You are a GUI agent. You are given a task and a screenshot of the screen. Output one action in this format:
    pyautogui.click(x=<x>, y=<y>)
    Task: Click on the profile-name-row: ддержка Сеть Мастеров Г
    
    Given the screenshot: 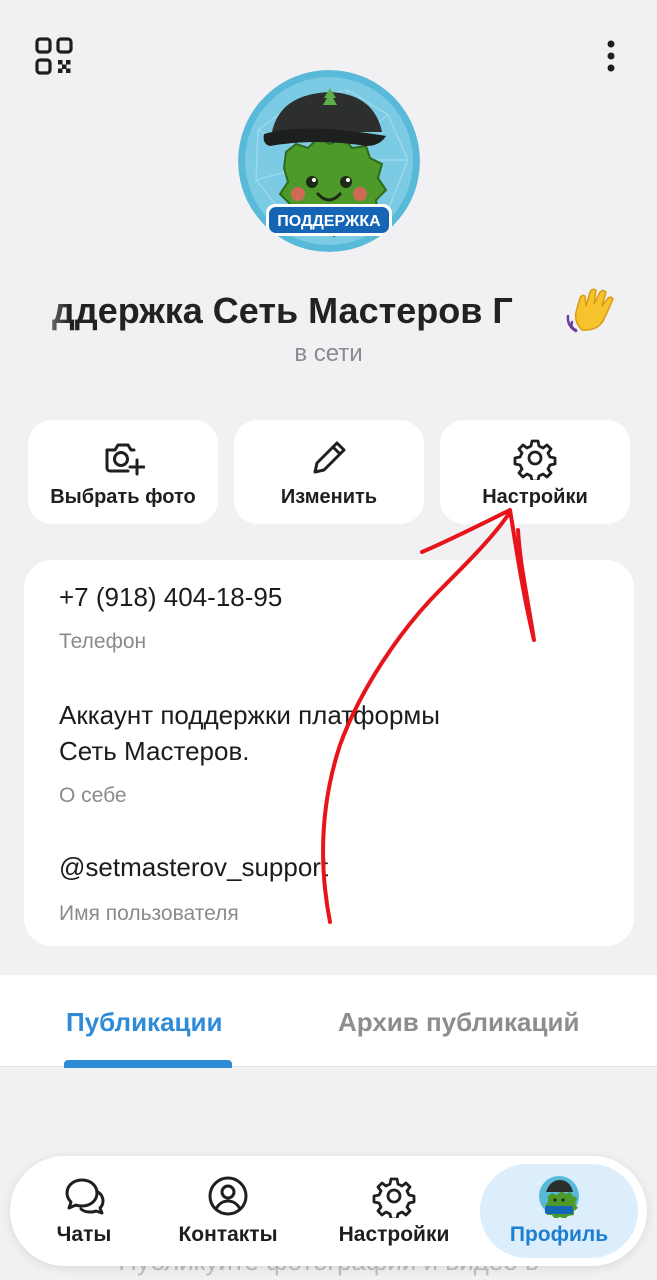 What is the action you would take?
    pyautogui.click(x=328, y=313)
    